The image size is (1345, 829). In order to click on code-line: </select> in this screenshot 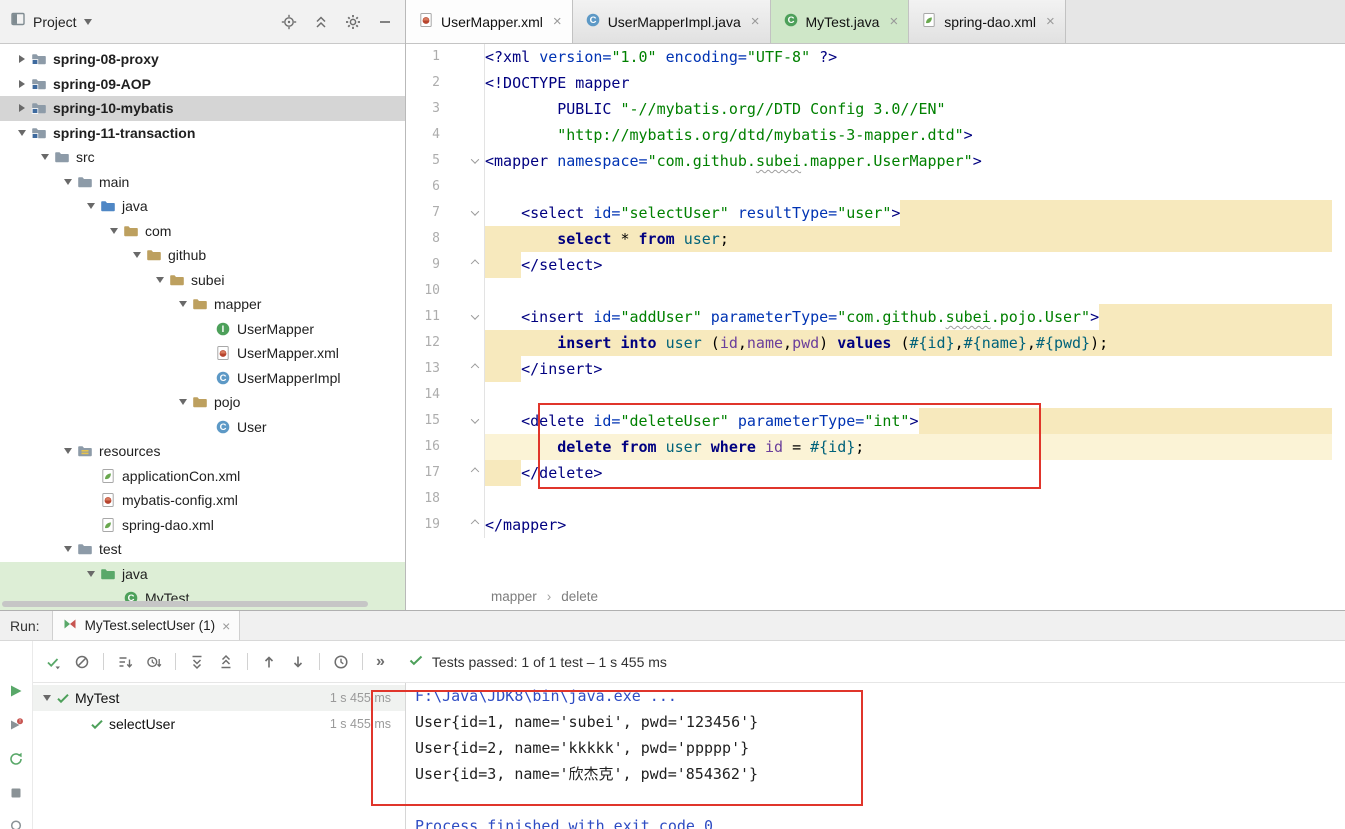, I will do `click(908, 265)`.